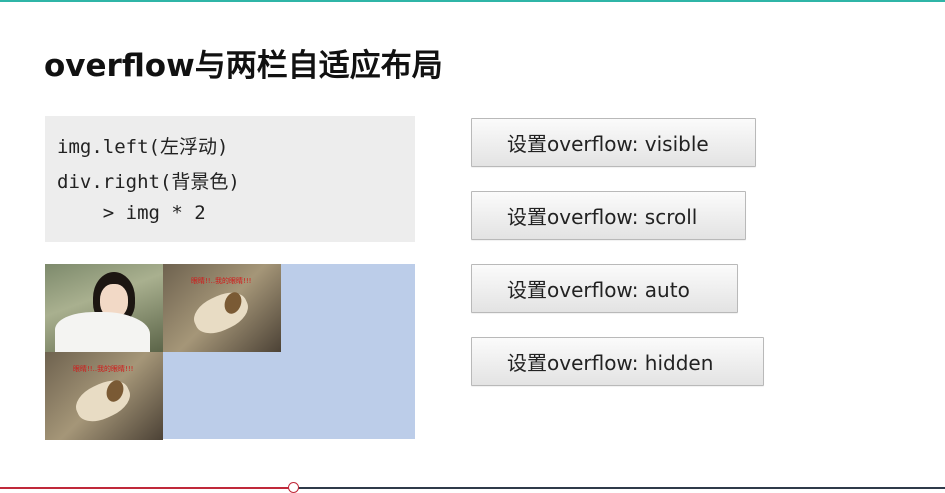  Describe the element at coordinates (143, 147) in the screenshot. I see `code-line: img.left(左浮动)` at that location.